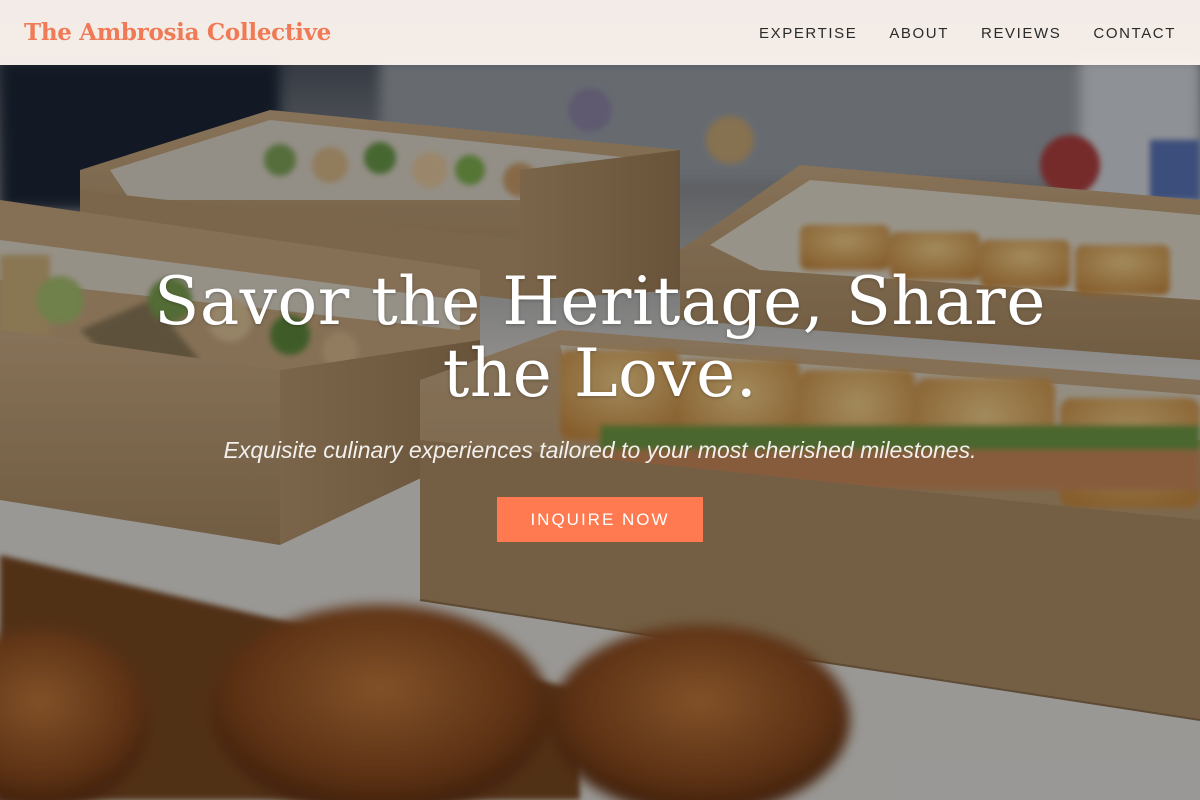 This screenshot has height=800, width=1200. What do you see at coordinates (967, 32) in the screenshot?
I see `nav-links: EXPERTISE ABOUT REVIEWS CONTACT` at bounding box center [967, 32].